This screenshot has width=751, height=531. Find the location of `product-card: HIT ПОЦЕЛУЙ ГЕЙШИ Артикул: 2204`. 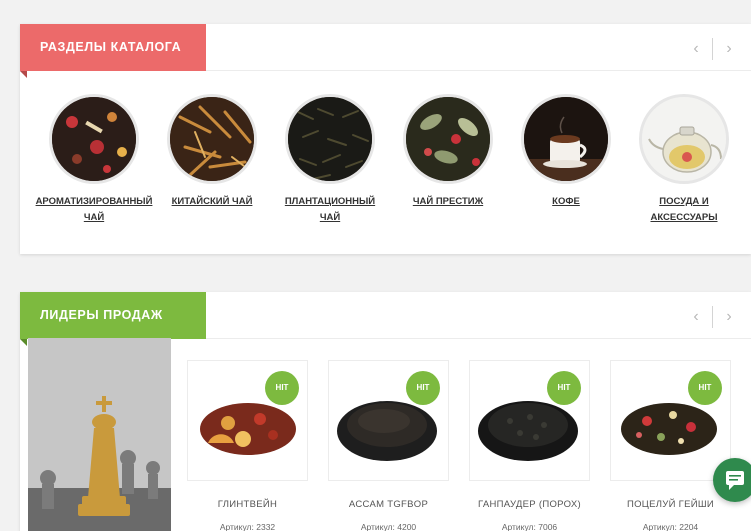

product-card: HIT ПОЦЕЛУЙ ГЕЙШИ Артикул: 2204 is located at coordinates (670, 445).